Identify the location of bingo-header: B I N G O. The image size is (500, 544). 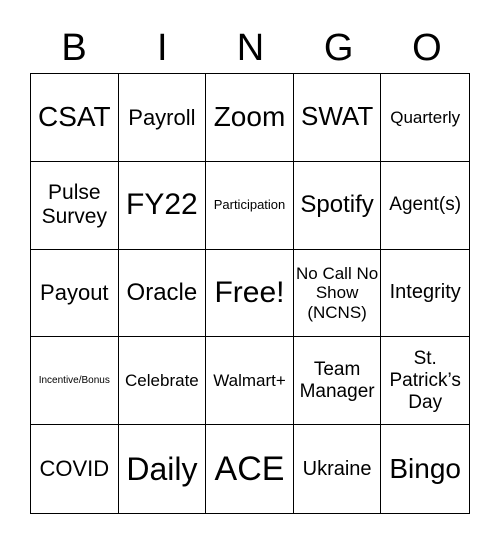
(250, 48).